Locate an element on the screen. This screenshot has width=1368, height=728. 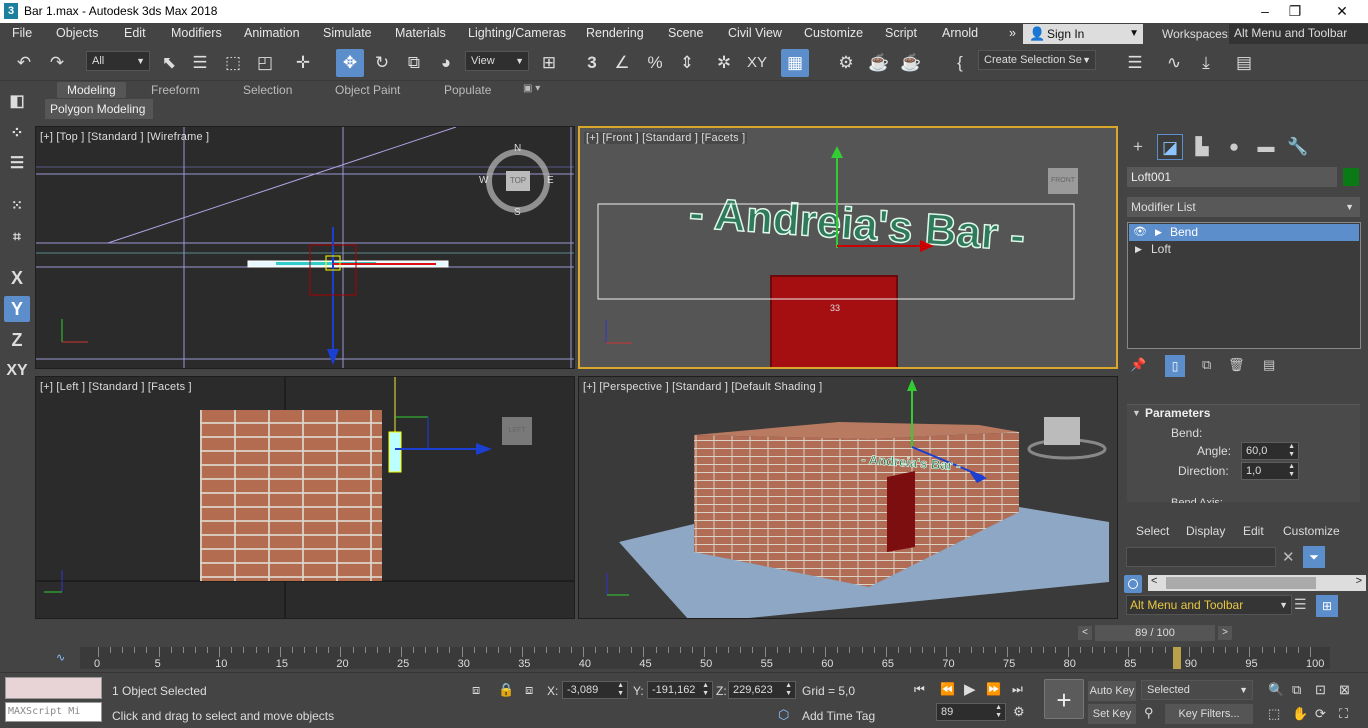
scene-tab-select: Select is located at coordinates (1152, 531).